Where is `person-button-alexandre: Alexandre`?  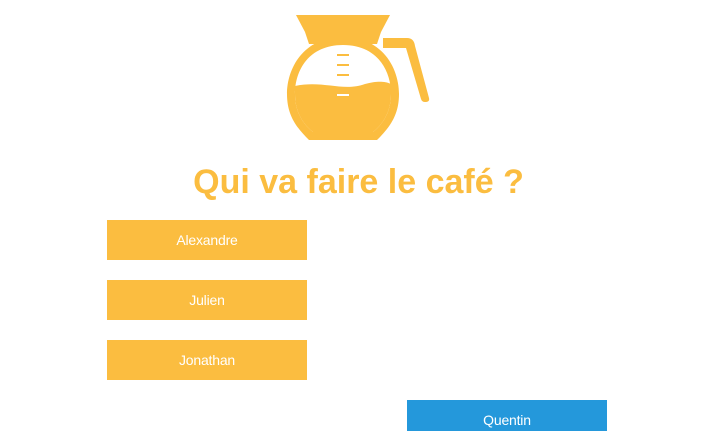
person-button-alexandre: Alexandre is located at coordinates (207, 240).